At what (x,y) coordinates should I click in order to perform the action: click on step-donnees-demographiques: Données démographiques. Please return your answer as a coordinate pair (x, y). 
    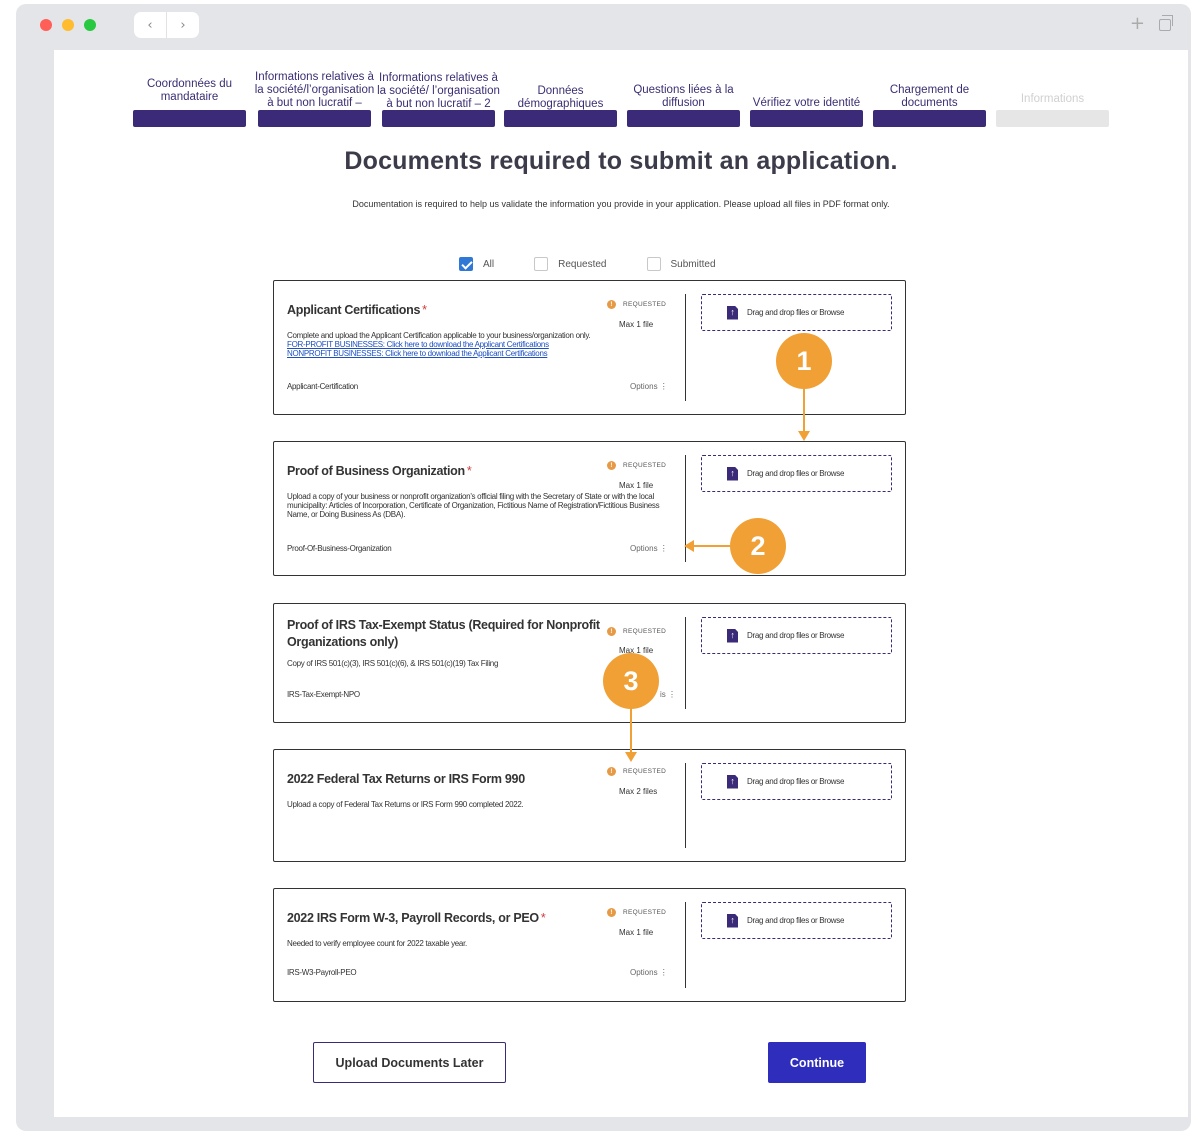
    Looking at the image, I should click on (560, 89).